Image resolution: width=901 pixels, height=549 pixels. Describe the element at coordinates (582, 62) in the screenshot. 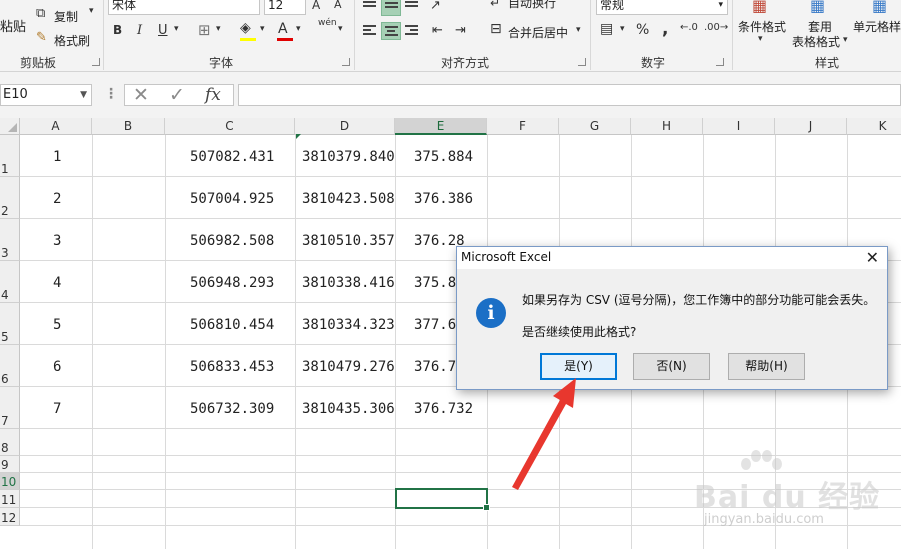

I see `alignment-launcher-icon` at that location.